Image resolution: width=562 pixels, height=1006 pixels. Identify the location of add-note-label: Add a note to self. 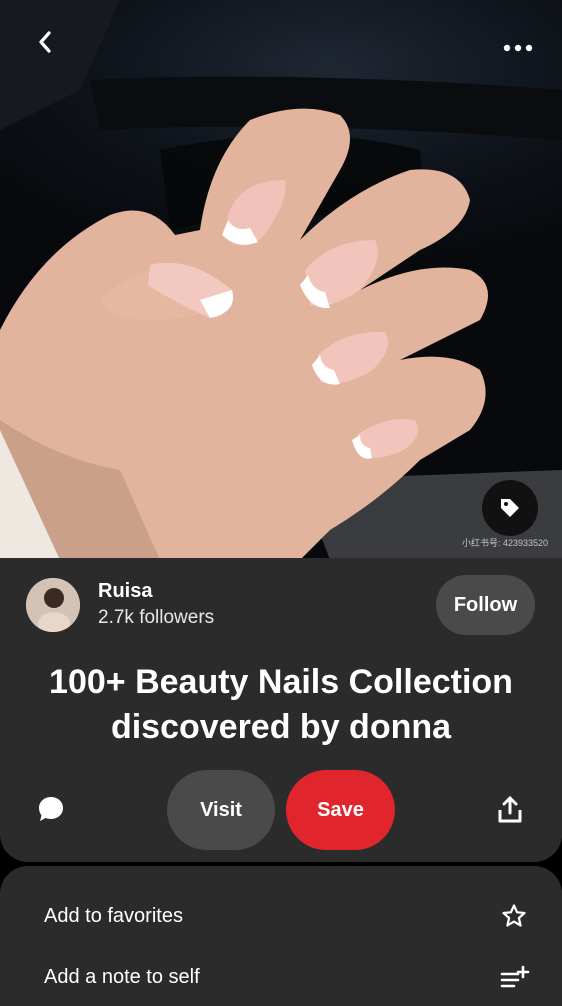
(122, 976).